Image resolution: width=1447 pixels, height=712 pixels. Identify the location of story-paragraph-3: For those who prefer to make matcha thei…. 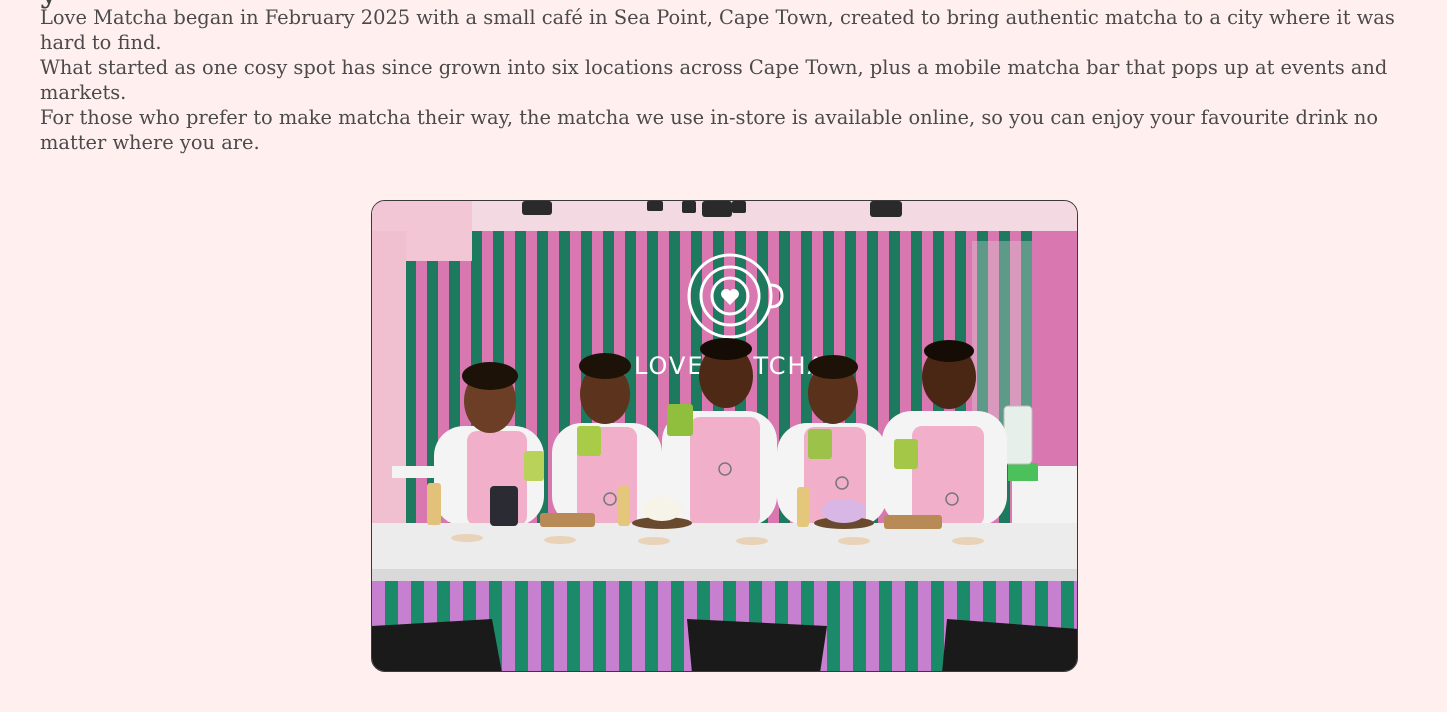
(709, 130).